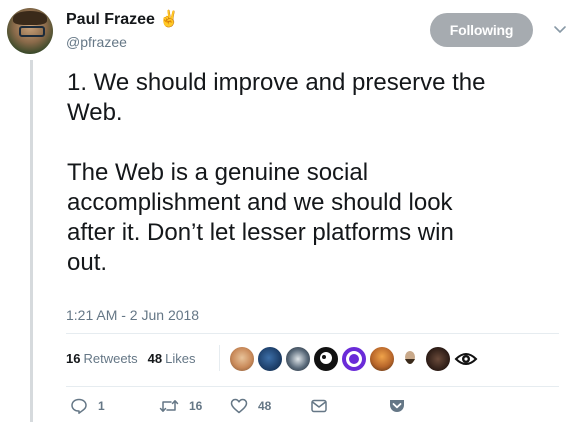 The width and height of the screenshot is (575, 422). I want to click on author-name-row: Paul Frazee ✌, so click(122, 20).